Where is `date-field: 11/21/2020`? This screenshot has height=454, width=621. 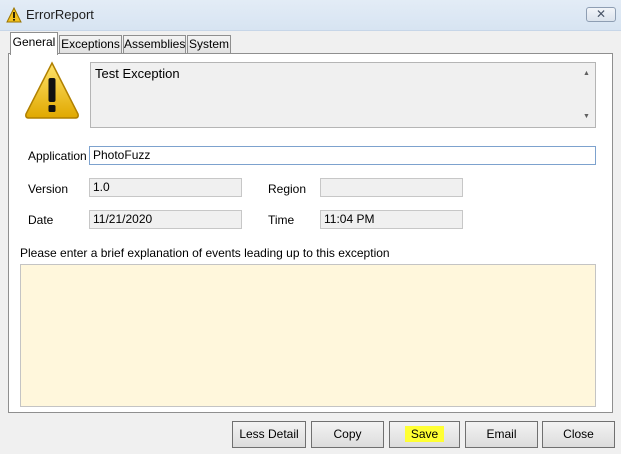
date-field: 11/21/2020 is located at coordinates (165, 219).